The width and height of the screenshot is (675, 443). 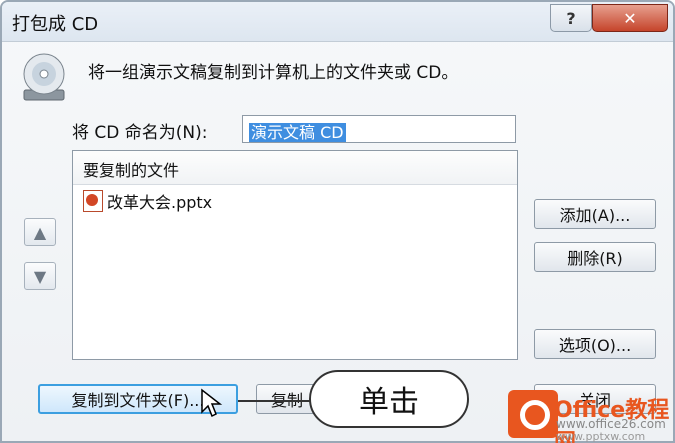 I want to click on intro-text: 将一组演示文稿复制到计算机上的文件夹或 CD。, so click(x=273, y=73).